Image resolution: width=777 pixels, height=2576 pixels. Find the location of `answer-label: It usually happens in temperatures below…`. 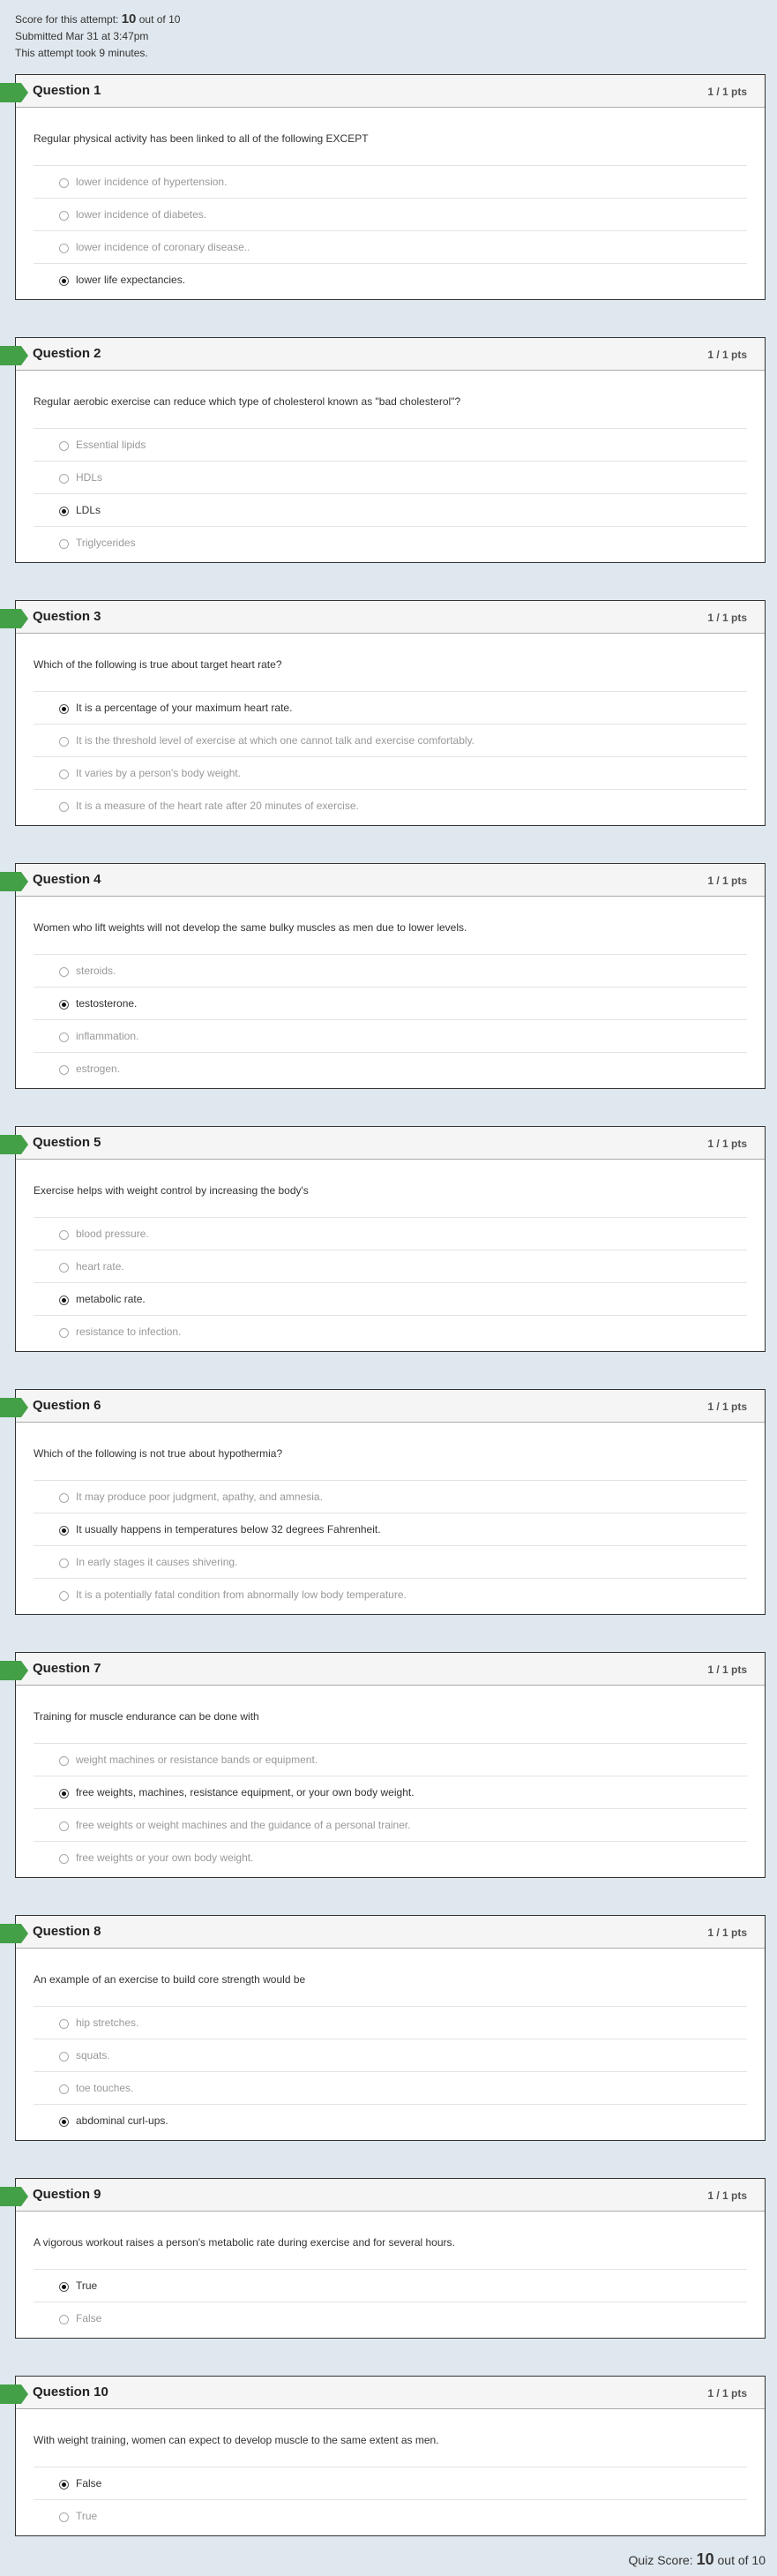

answer-label: It usually happens in temperatures below… is located at coordinates (229, 1529).